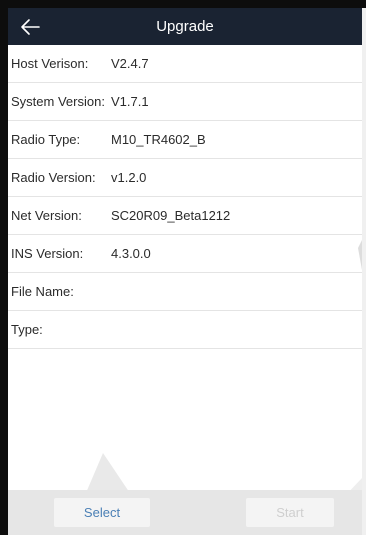  What do you see at coordinates (131, 253) in the screenshot?
I see `info-value: 4.3.0.0` at bounding box center [131, 253].